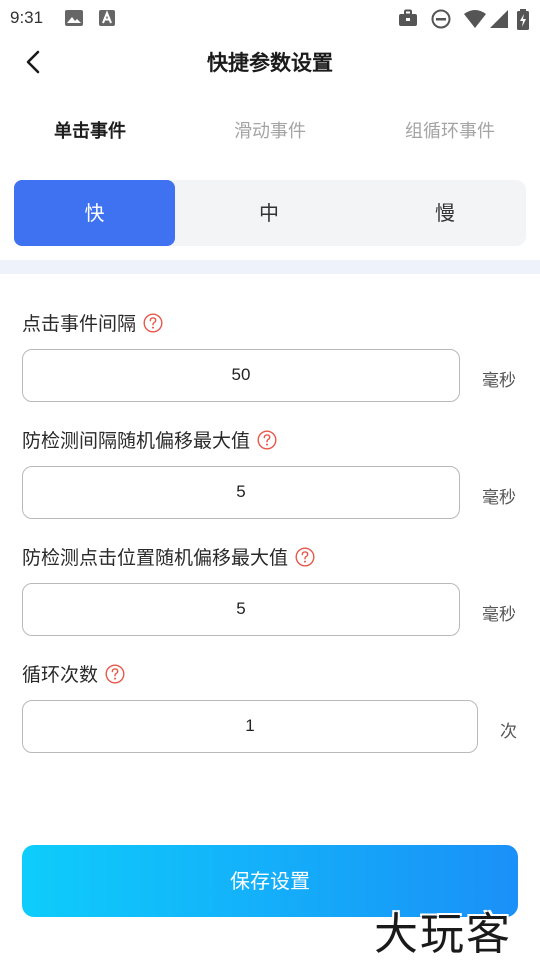 Image resolution: width=540 pixels, height=960 pixels. I want to click on loop-count-unit: 次, so click(508, 732).